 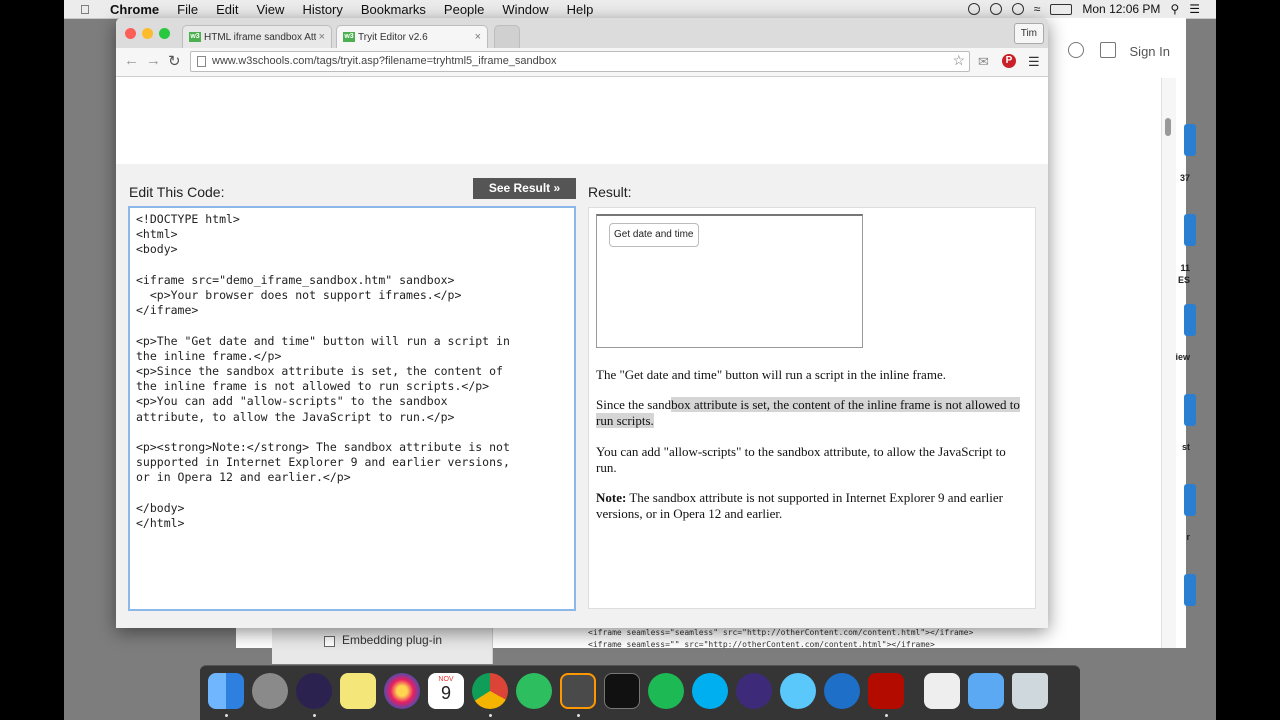 What do you see at coordinates (1183, 280) in the screenshot?
I see `edge-label: ES` at bounding box center [1183, 280].